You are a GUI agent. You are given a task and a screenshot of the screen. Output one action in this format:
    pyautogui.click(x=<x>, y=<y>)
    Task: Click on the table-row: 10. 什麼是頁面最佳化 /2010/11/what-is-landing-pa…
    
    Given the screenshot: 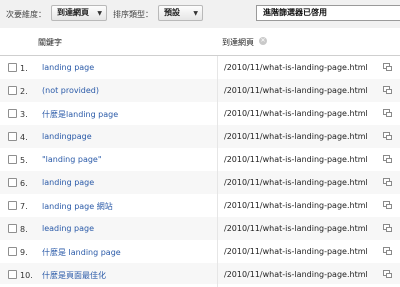 What is the action you would take?
    pyautogui.click(x=200, y=275)
    